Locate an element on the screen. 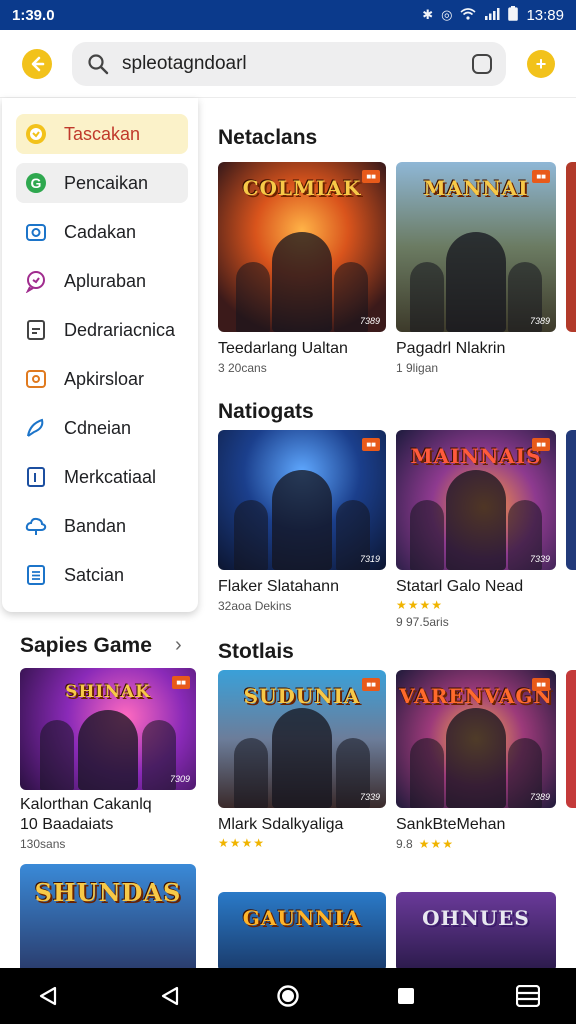  drawer-item-label: Bandan is located at coordinates (95, 525).